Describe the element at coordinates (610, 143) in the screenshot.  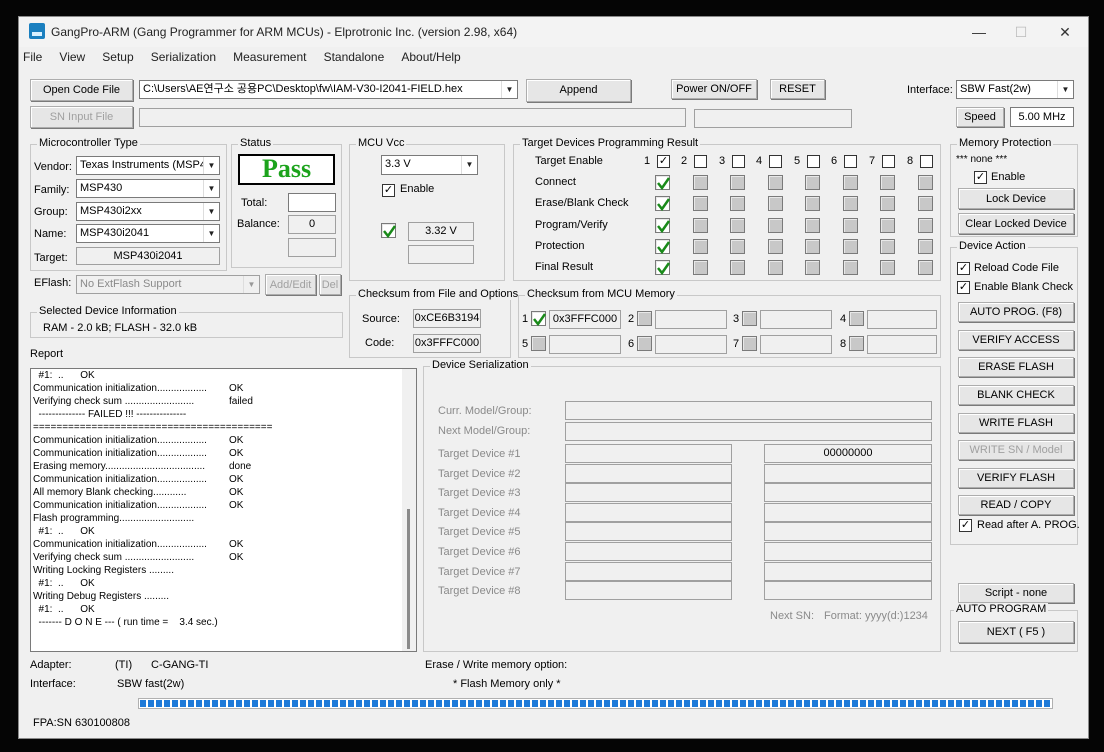
I see `target-devices-title: Target Devices Programming Result` at that location.